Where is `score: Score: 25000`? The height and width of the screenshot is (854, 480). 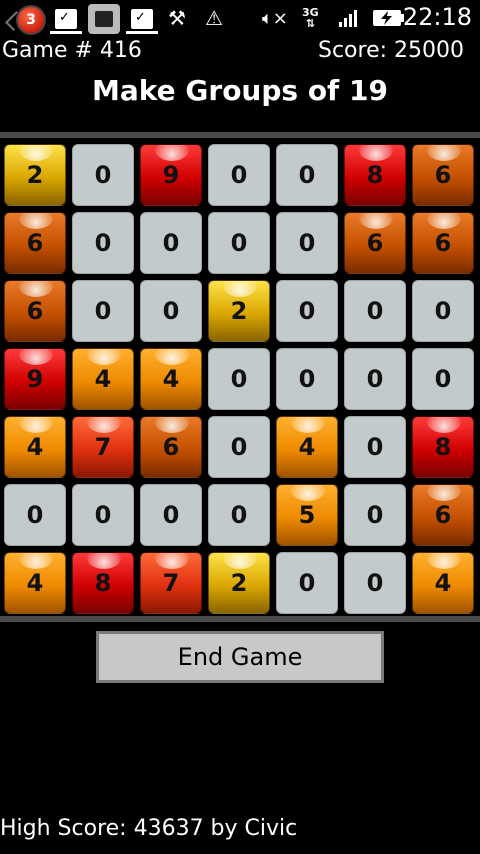
score: Score: 25000 is located at coordinates (390, 50).